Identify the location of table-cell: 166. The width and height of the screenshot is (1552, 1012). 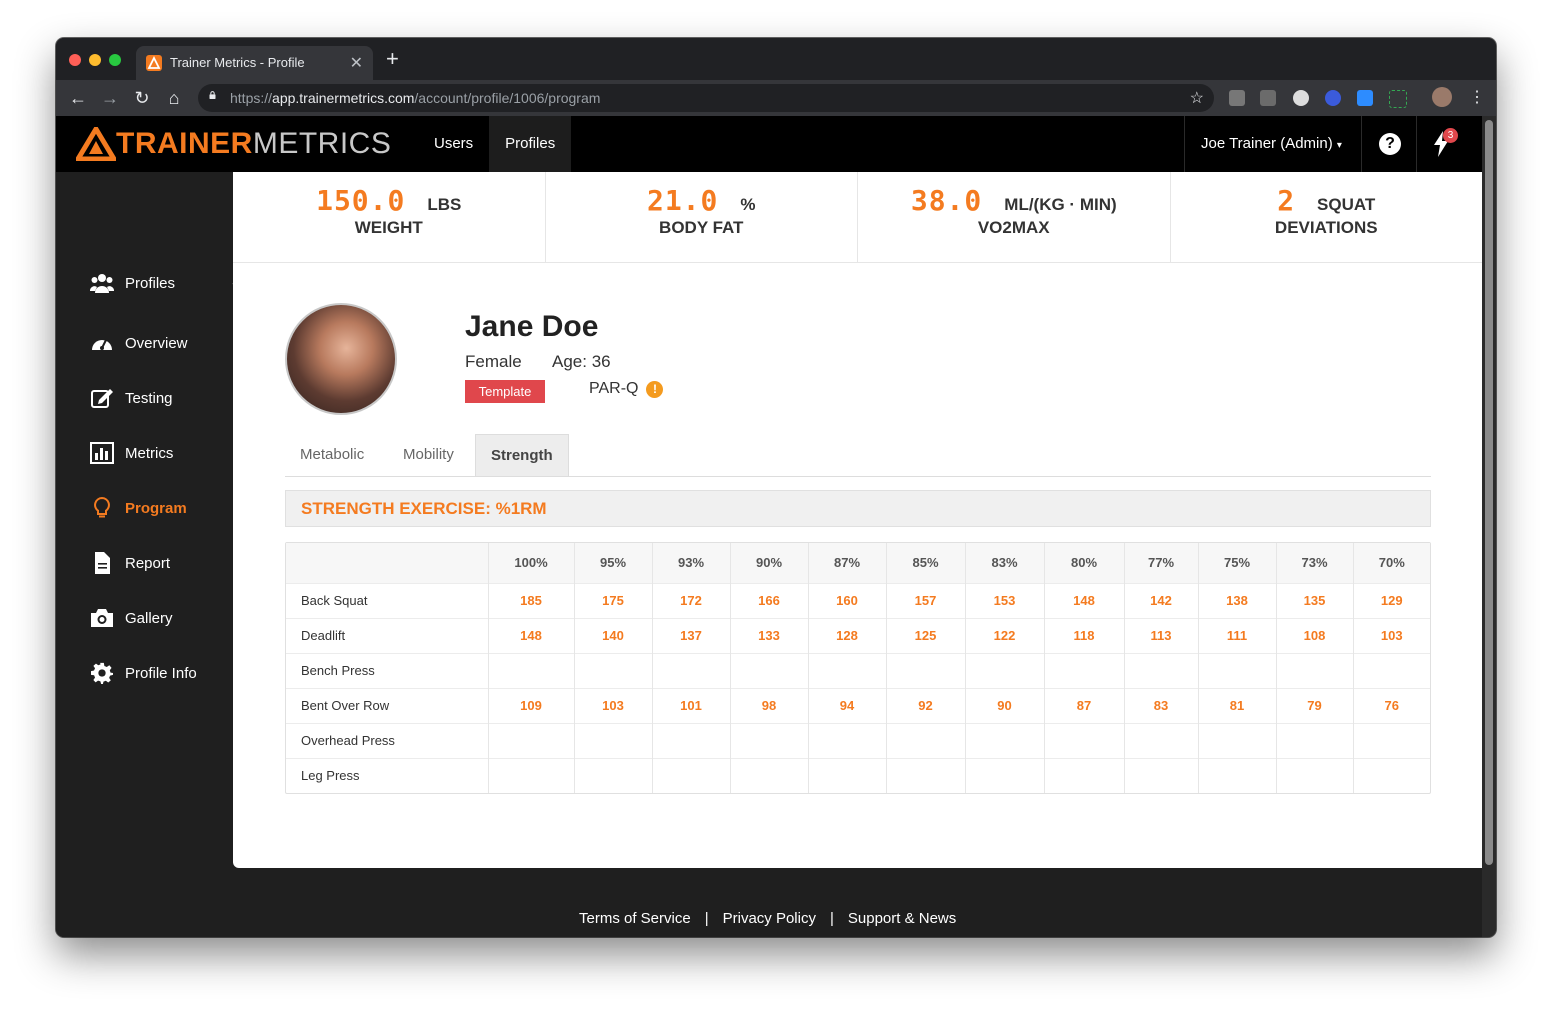
(769, 600).